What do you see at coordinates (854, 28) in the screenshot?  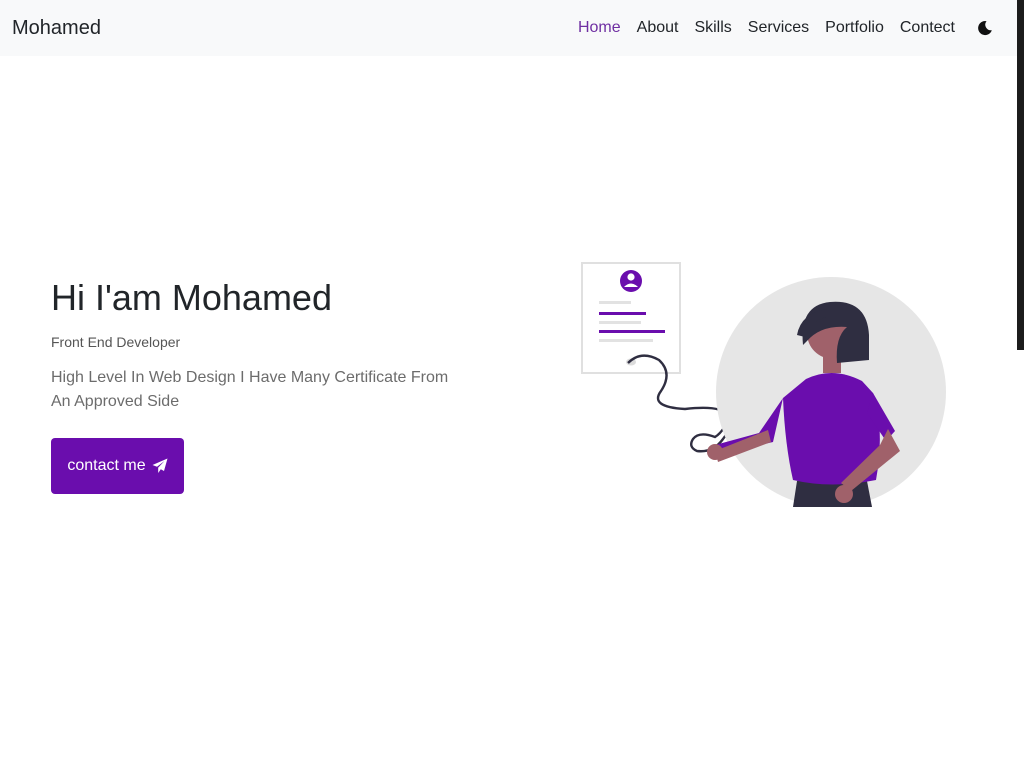 I see `nav-link-portfolio: Portfolio` at bounding box center [854, 28].